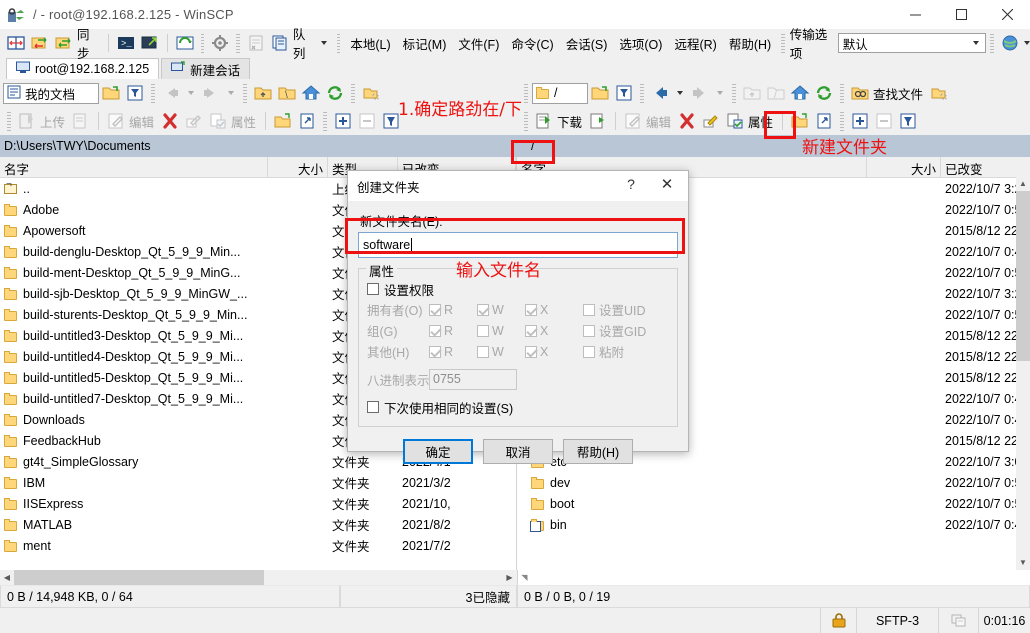 The height and width of the screenshot is (633, 1030). Describe the element at coordinates (614, 309) in the screenshot. I see `permission-special-toggle: 设置UID` at that location.